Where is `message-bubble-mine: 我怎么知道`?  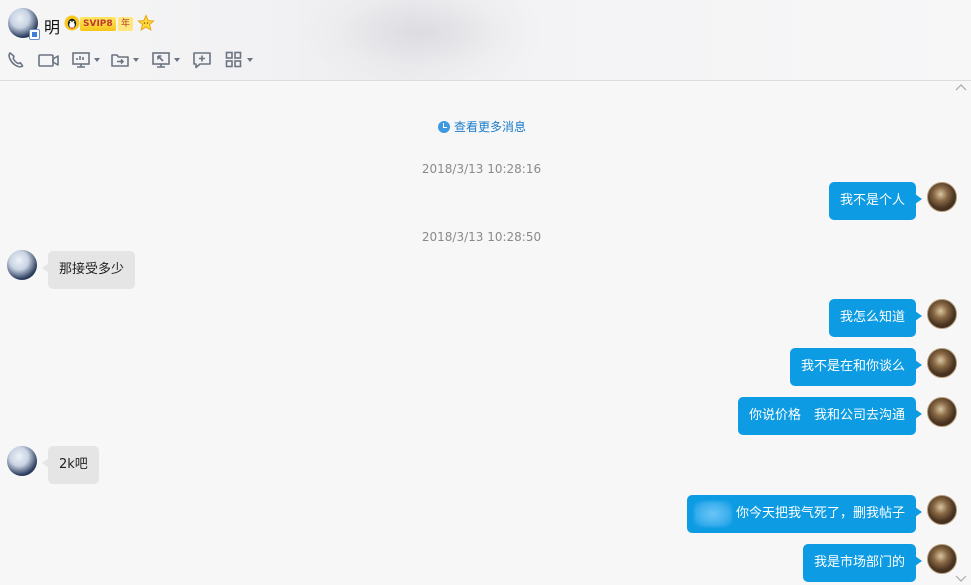 message-bubble-mine: 我怎么知道 is located at coordinates (875, 318).